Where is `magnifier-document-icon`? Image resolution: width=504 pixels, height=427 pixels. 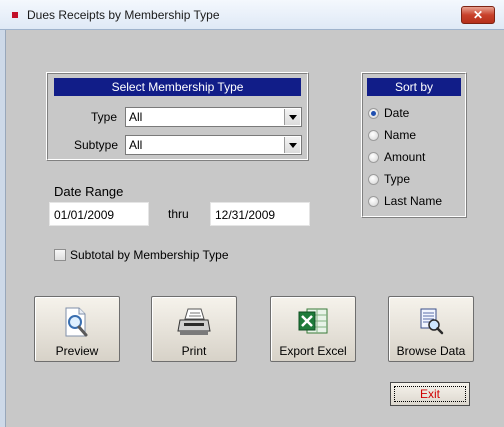
magnifier-document-icon is located at coordinates (77, 324).